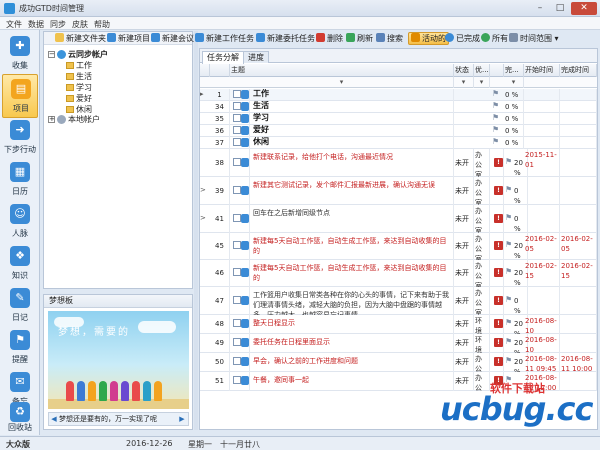 The image size is (600, 450). Describe the element at coordinates (51, 54) in the screenshot. I see `collapse-icon: −` at that location.